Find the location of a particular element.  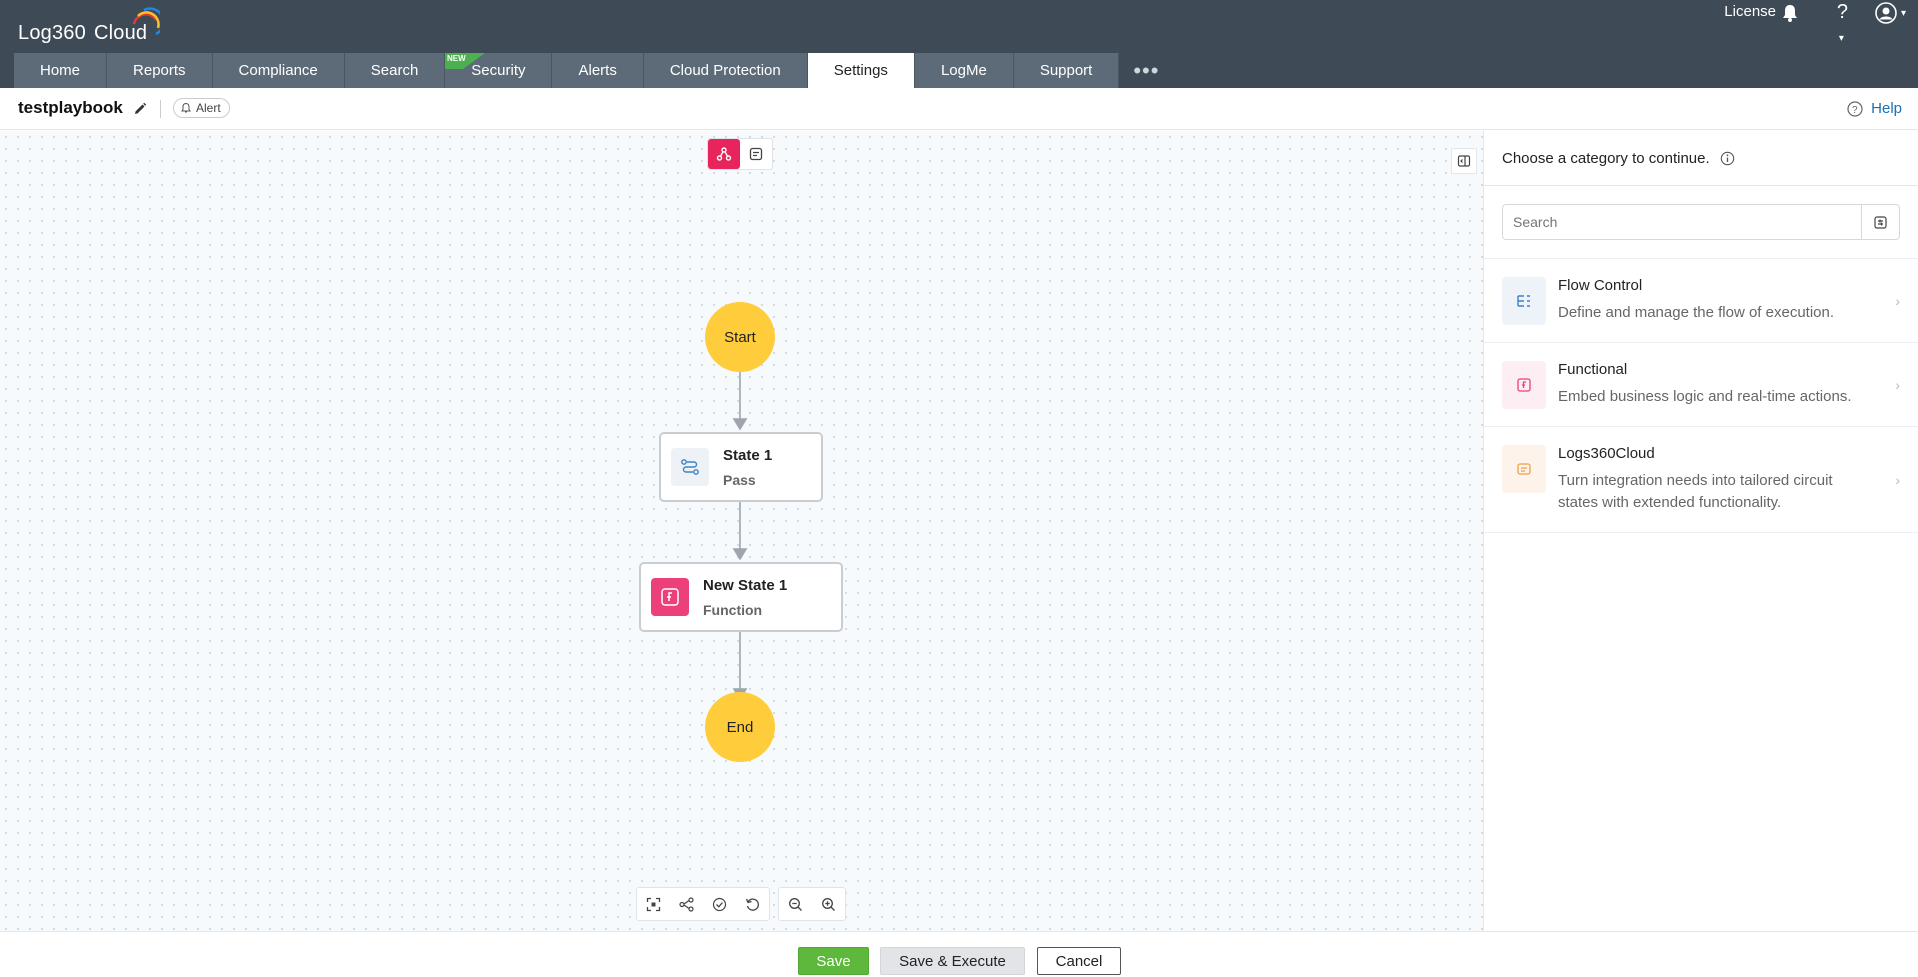

zoom-out-icon is located at coordinates (795, 904).